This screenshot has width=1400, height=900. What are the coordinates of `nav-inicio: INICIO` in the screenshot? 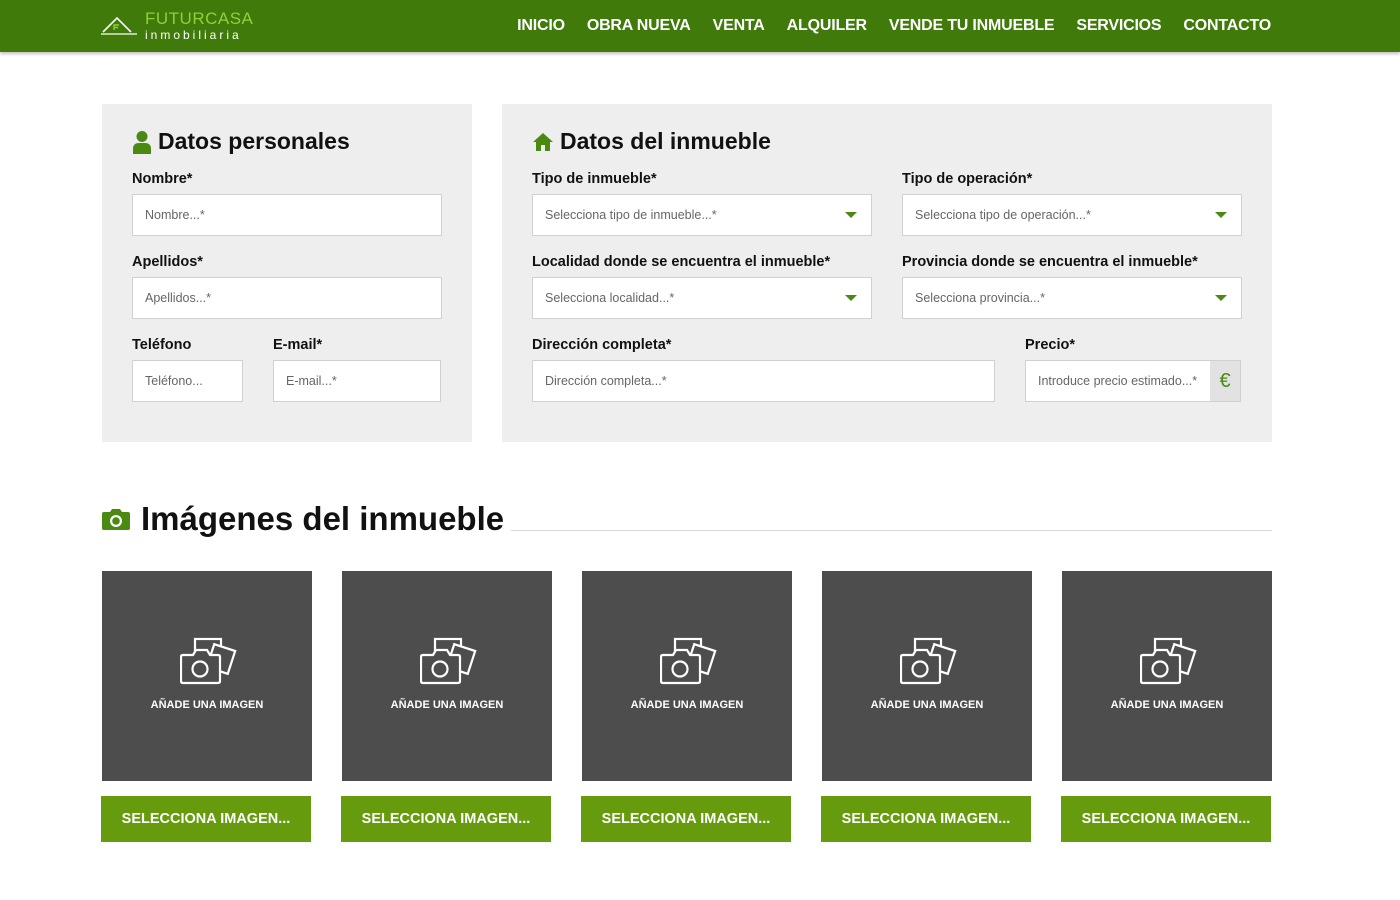 It's located at (541, 26).